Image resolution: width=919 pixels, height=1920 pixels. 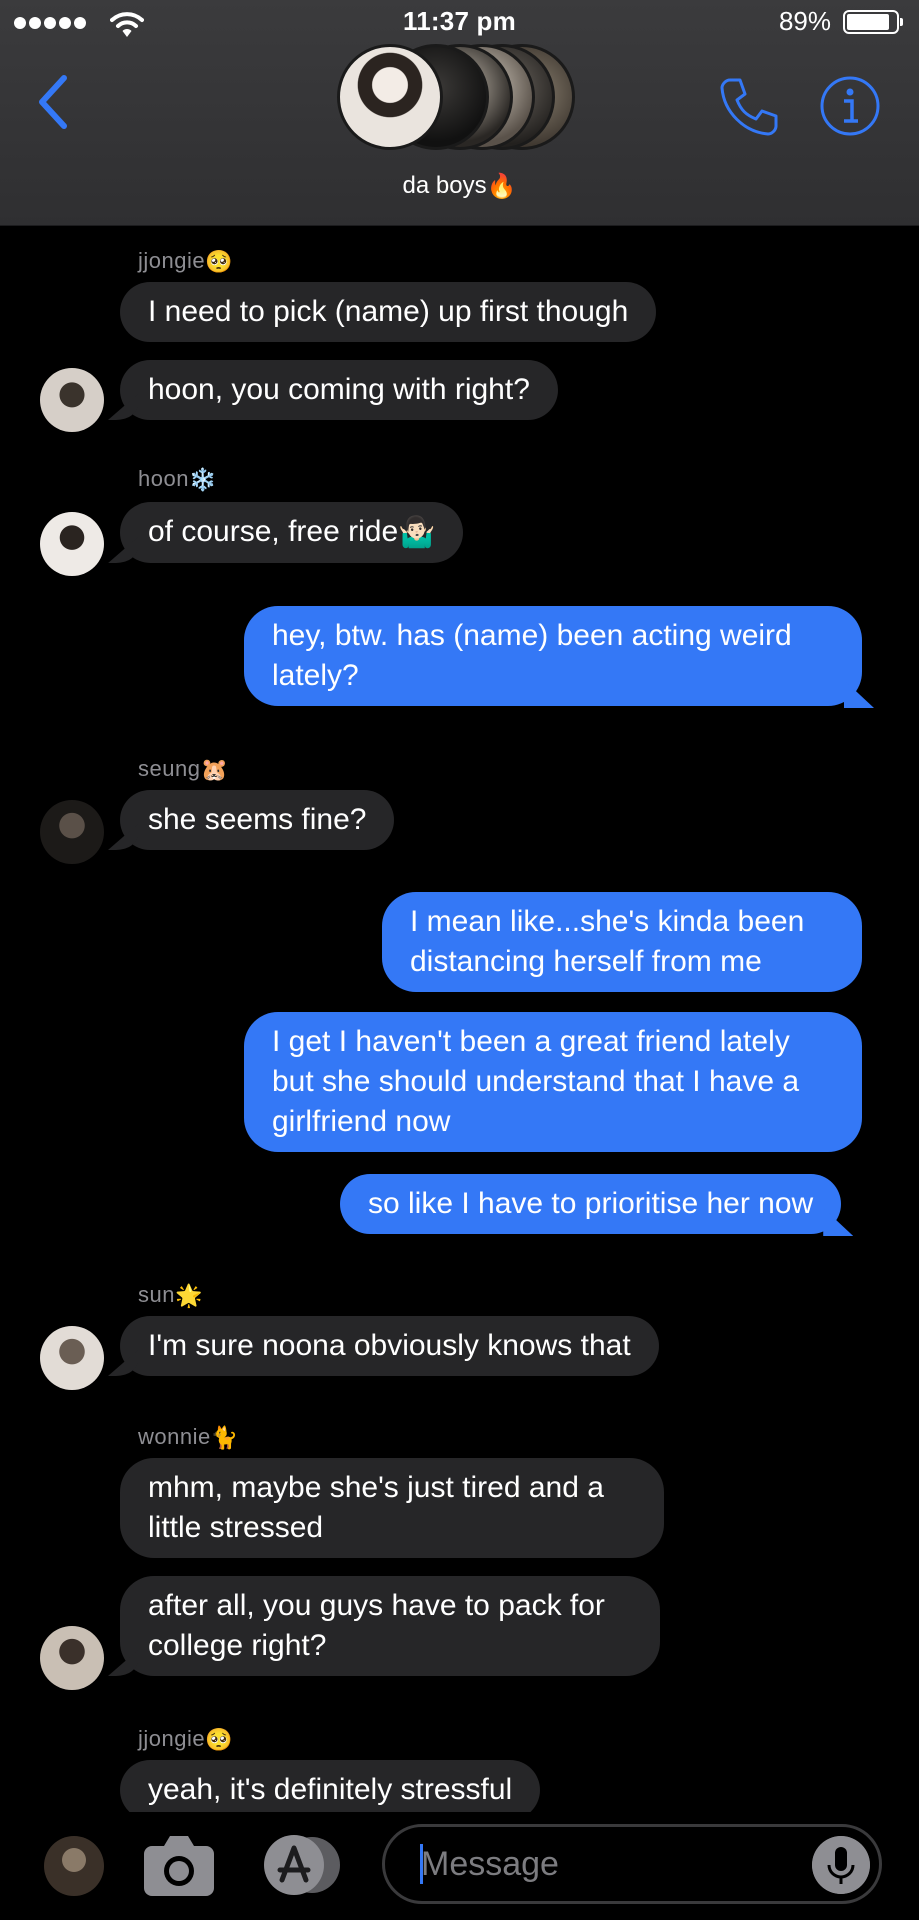 What do you see at coordinates (388, 312) in the screenshot?
I see `message-bubble: I need to pick (name) up first though` at bounding box center [388, 312].